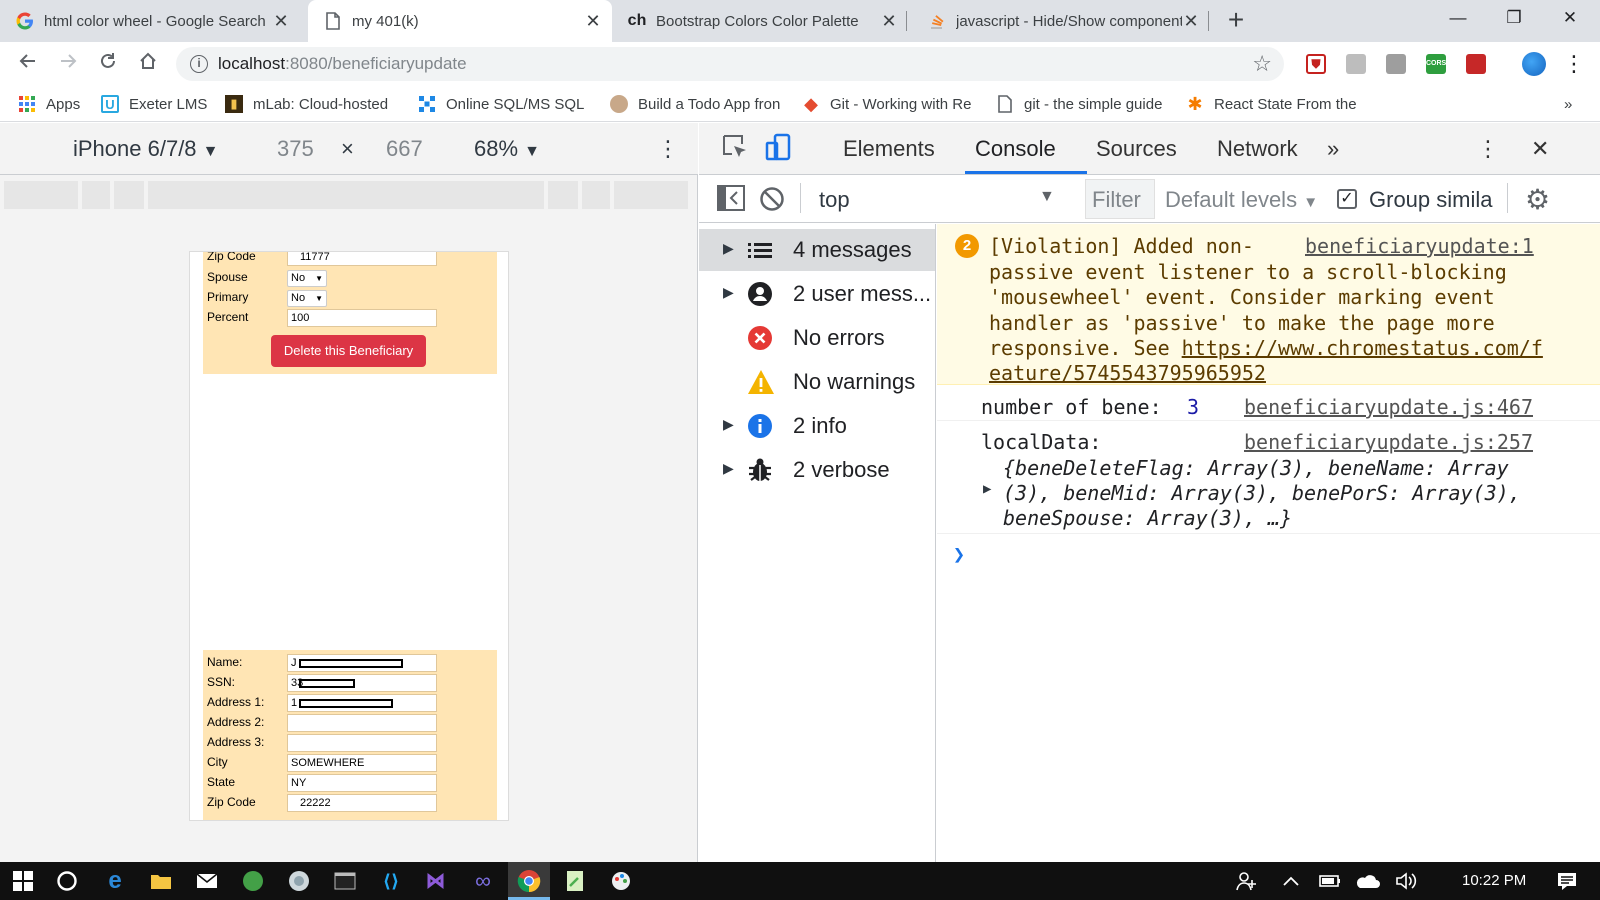  I want to click on devtools-menu-icon: ⋮, so click(1488, 149).